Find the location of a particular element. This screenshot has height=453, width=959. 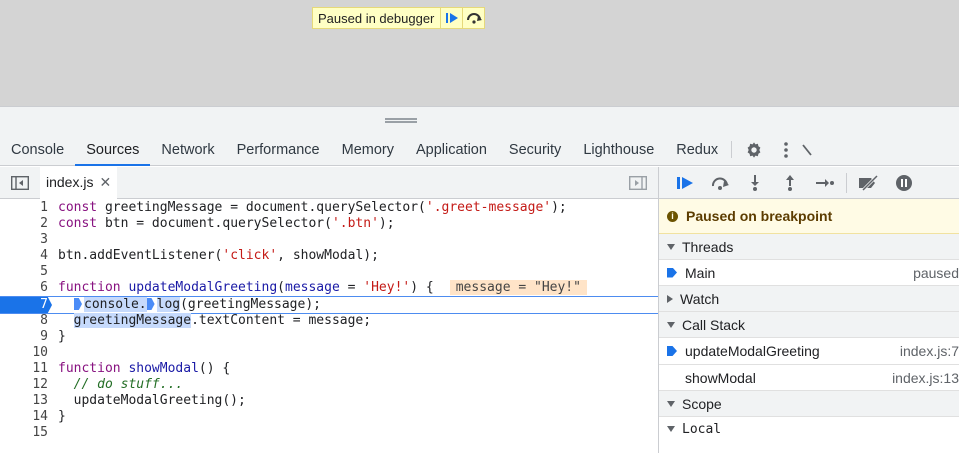

code-text: updateModalGreeting(); is located at coordinates (152, 400).